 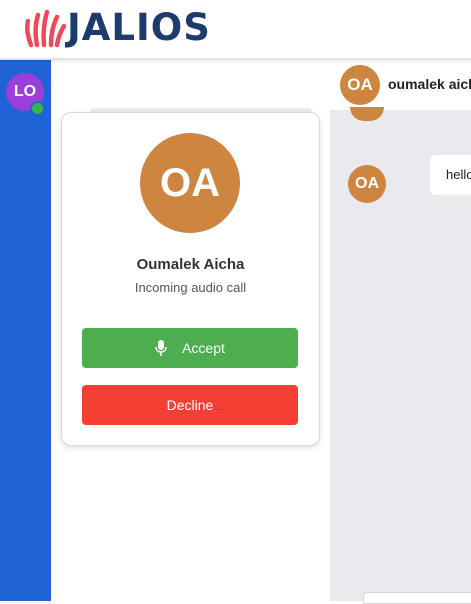 What do you see at coordinates (190, 287) in the screenshot?
I see `call-status-text: Incoming audio call` at bounding box center [190, 287].